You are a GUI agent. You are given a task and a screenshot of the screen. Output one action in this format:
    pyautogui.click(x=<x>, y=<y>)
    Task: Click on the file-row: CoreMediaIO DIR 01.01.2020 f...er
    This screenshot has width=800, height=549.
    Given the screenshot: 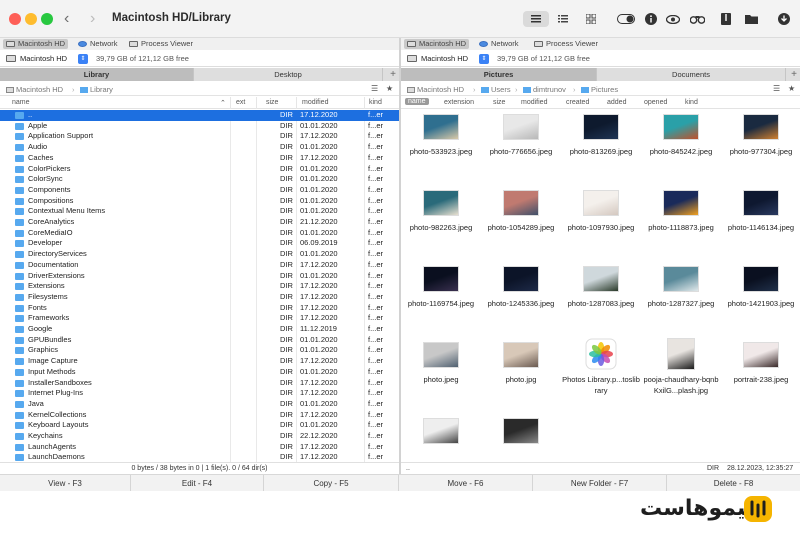 What is the action you would take?
    pyautogui.click(x=199, y=233)
    